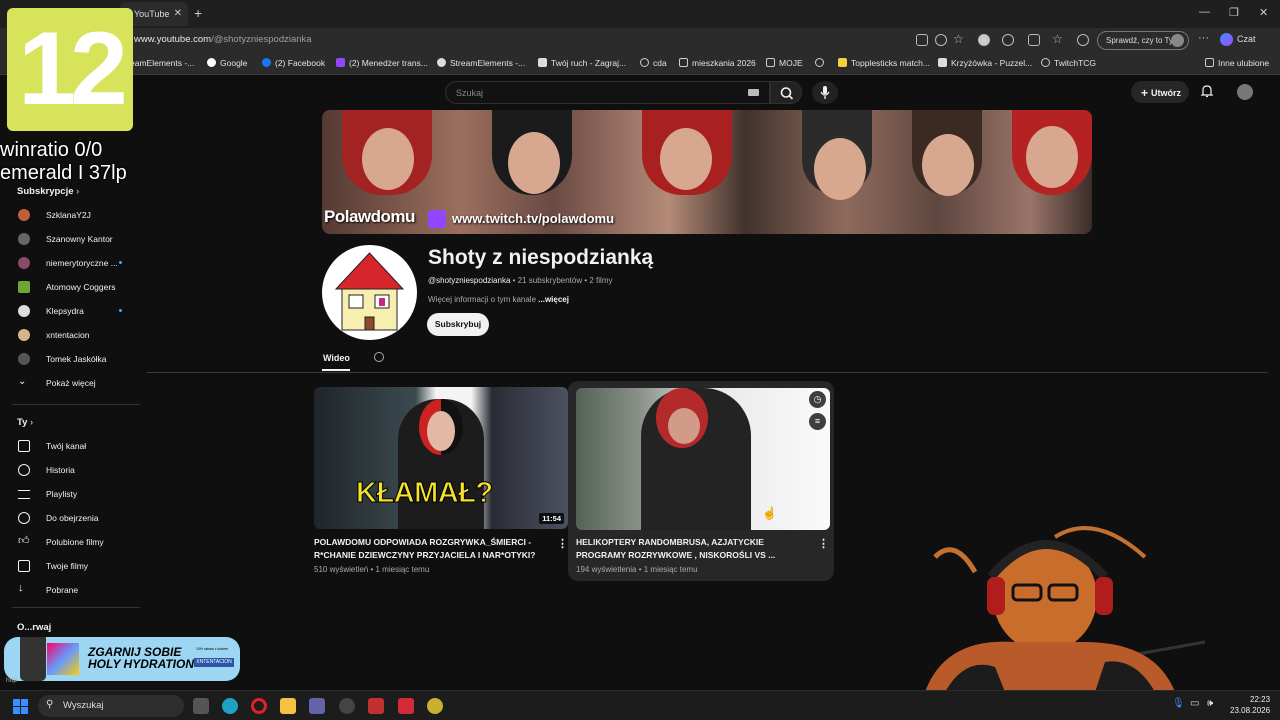 This screenshot has width=1280, height=720. I want to click on house-icon, so click(369, 291).